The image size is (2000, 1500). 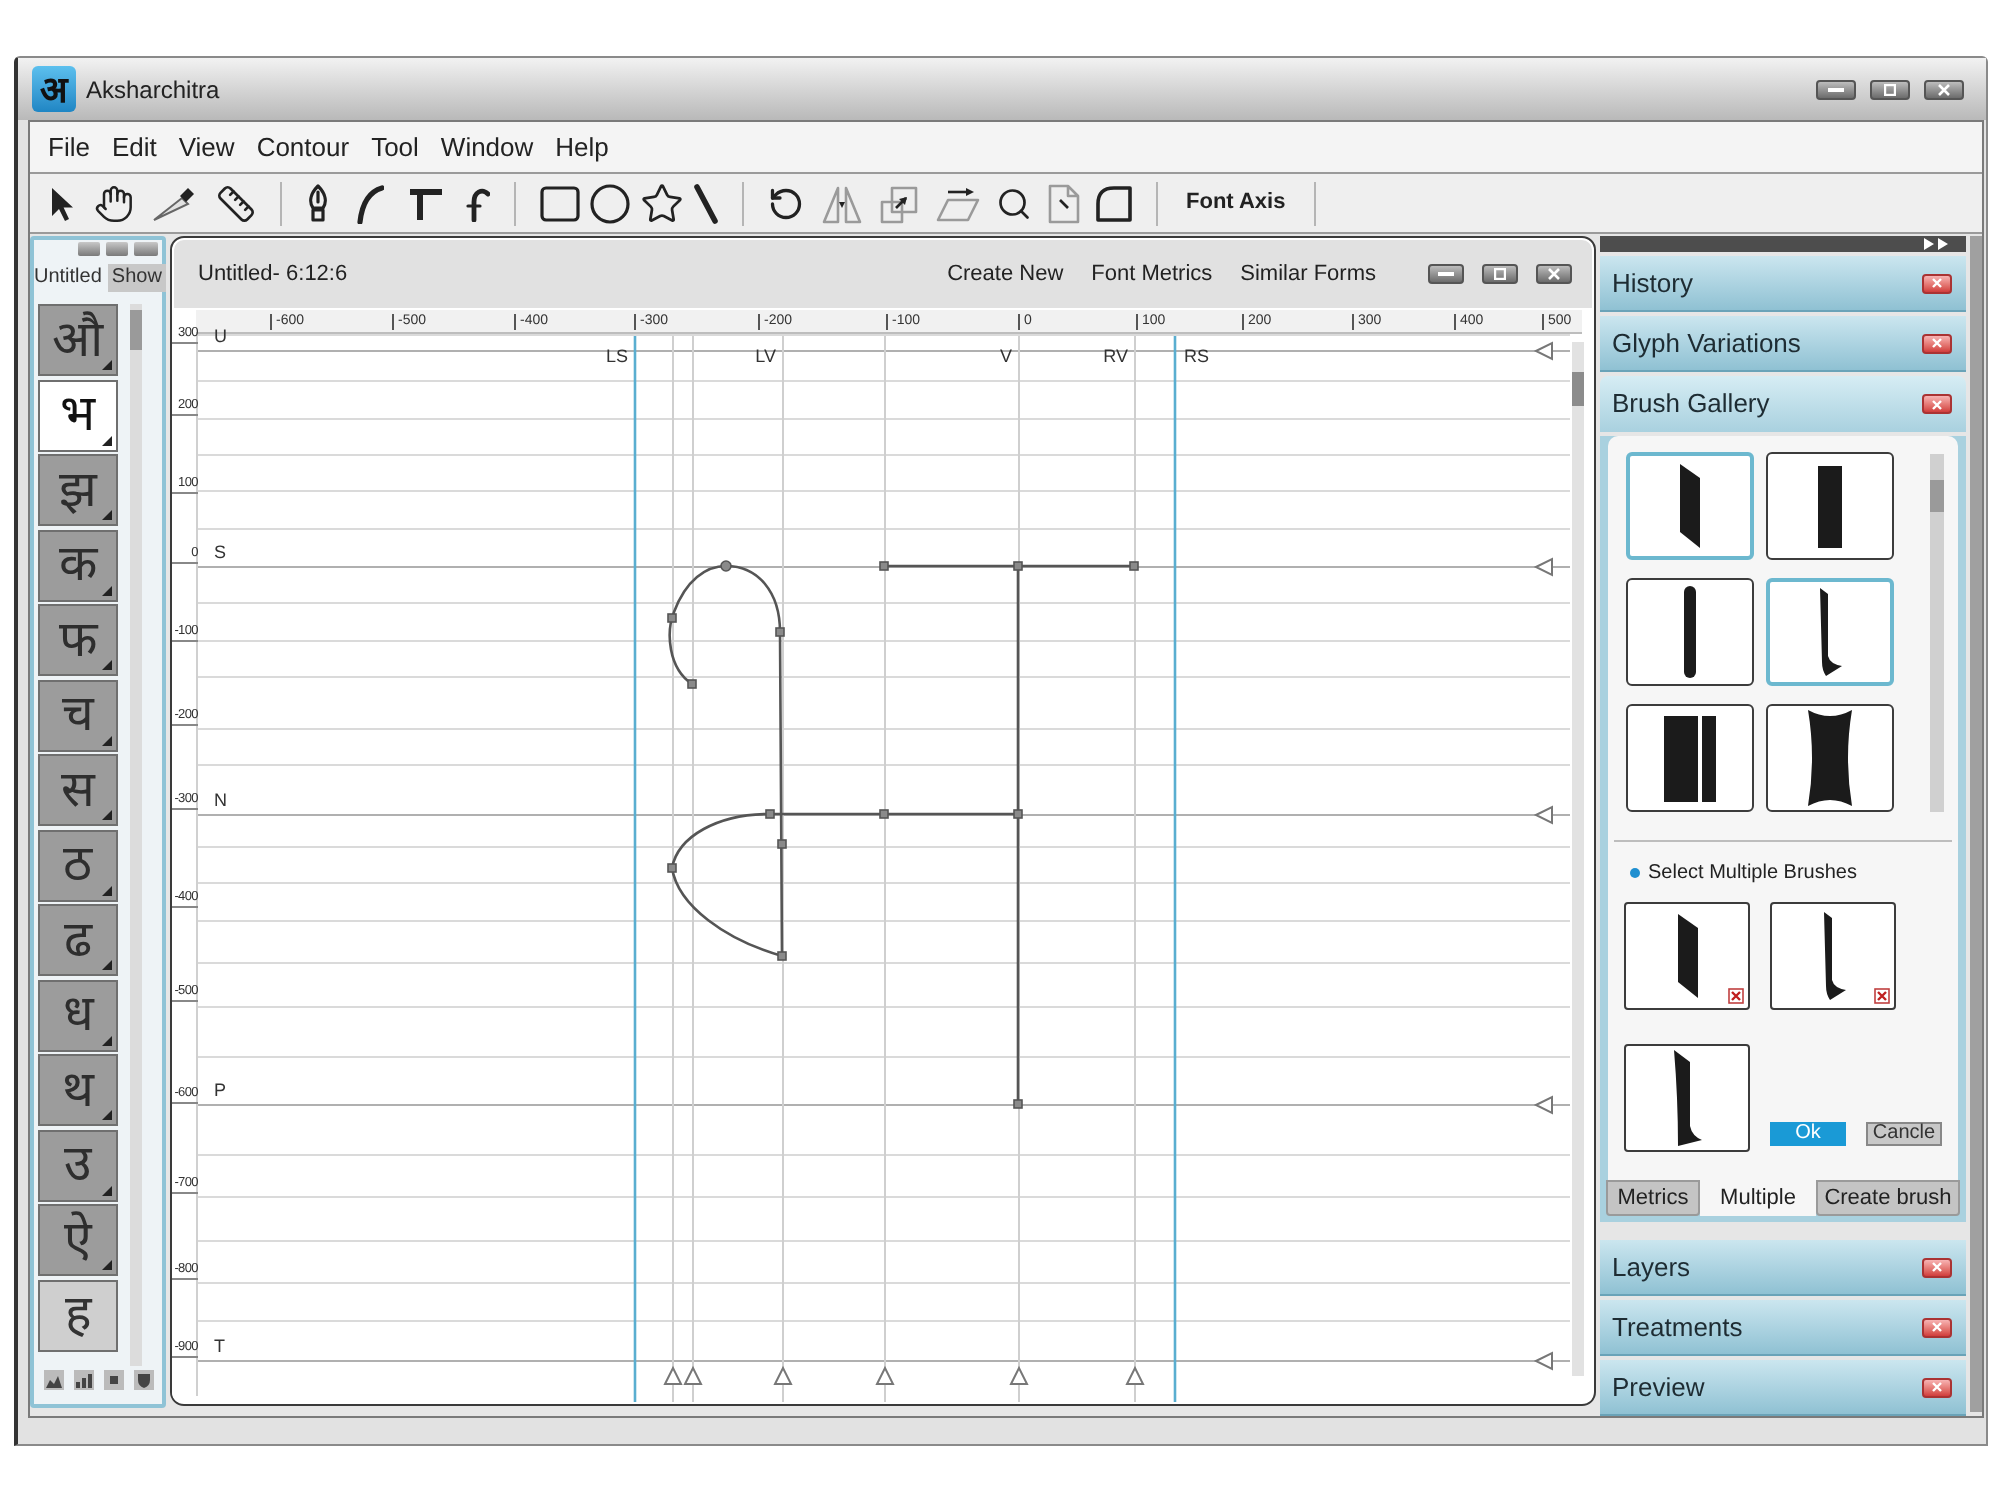 What do you see at coordinates (78, 1090) in the screenshot?
I see `glyph-tile: थ` at bounding box center [78, 1090].